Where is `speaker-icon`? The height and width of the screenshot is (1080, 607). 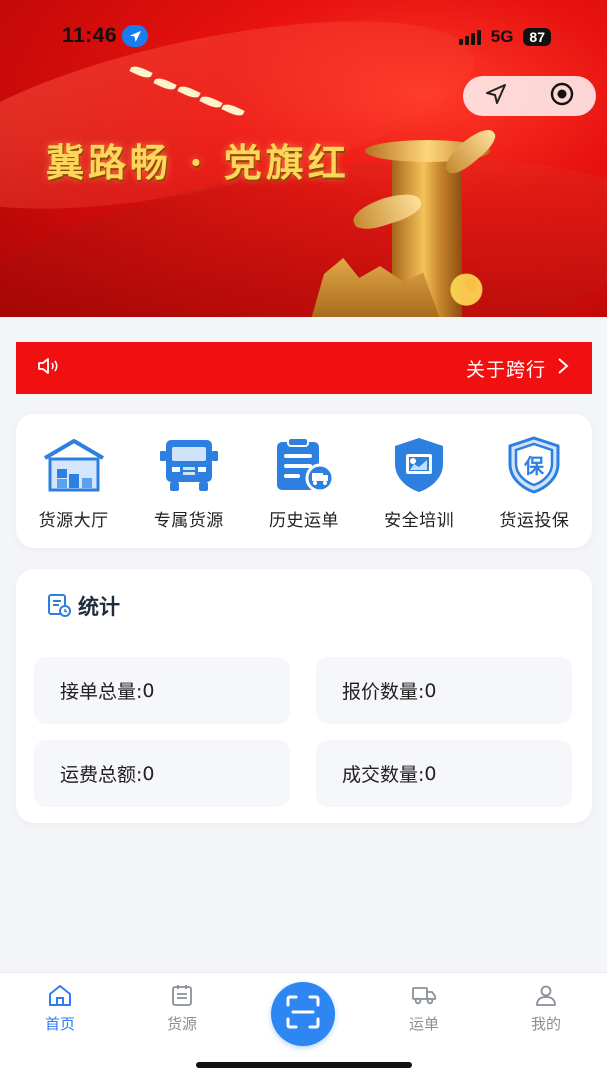
speaker-icon is located at coordinates (49, 368).